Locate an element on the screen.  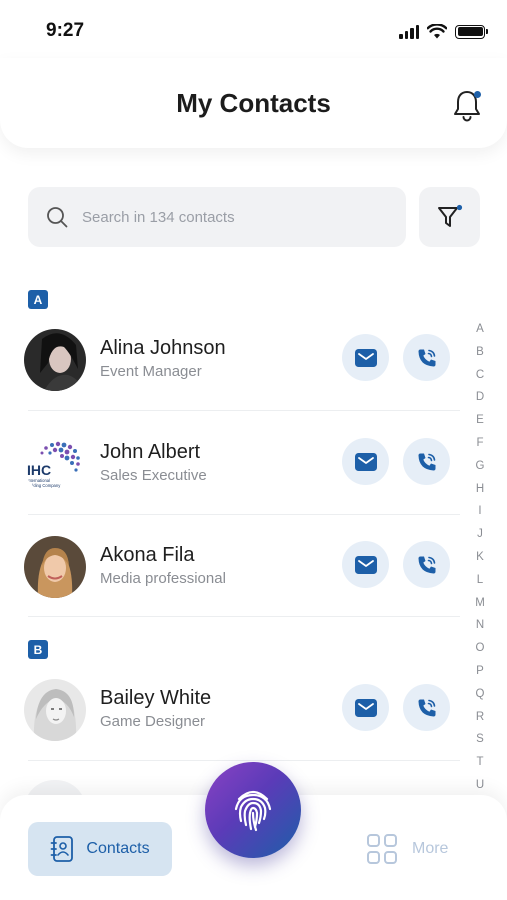
section-letter-a: A is located at coordinates (38, 299).